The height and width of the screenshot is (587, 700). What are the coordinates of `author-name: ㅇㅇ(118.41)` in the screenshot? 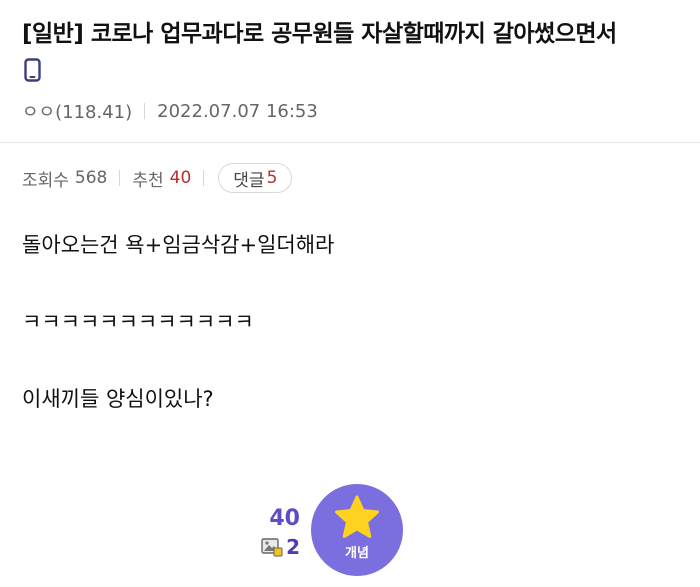 It's located at (77, 111).